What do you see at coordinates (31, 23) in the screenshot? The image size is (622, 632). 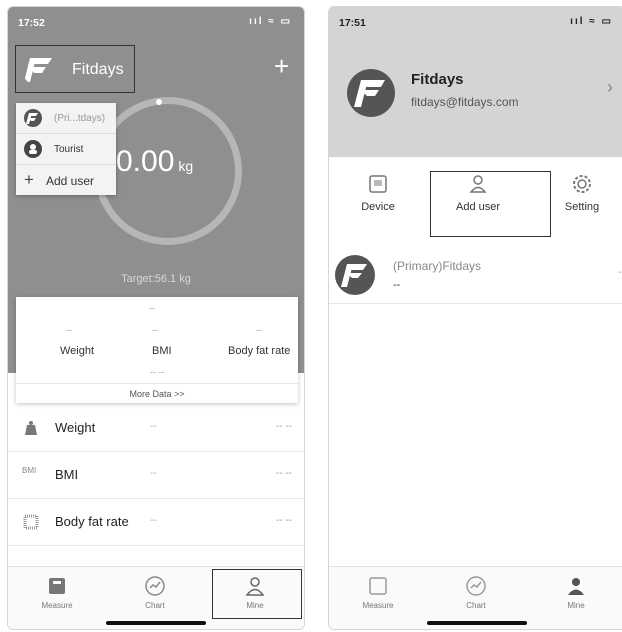 I see `status-time: 17:52` at bounding box center [31, 23].